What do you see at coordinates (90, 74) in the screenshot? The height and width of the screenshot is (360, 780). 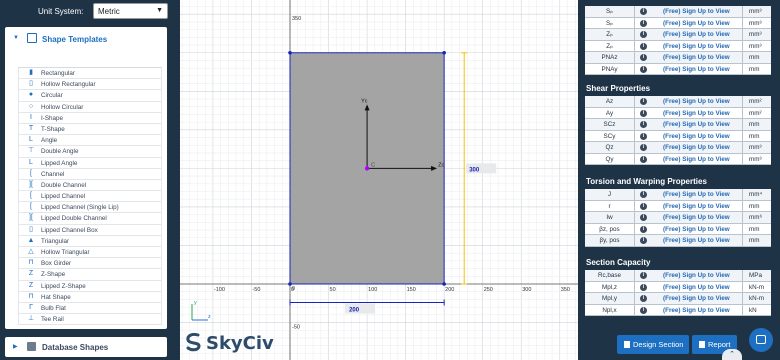 I see `shape-template-item: ▮ Rectangular` at bounding box center [90, 74].